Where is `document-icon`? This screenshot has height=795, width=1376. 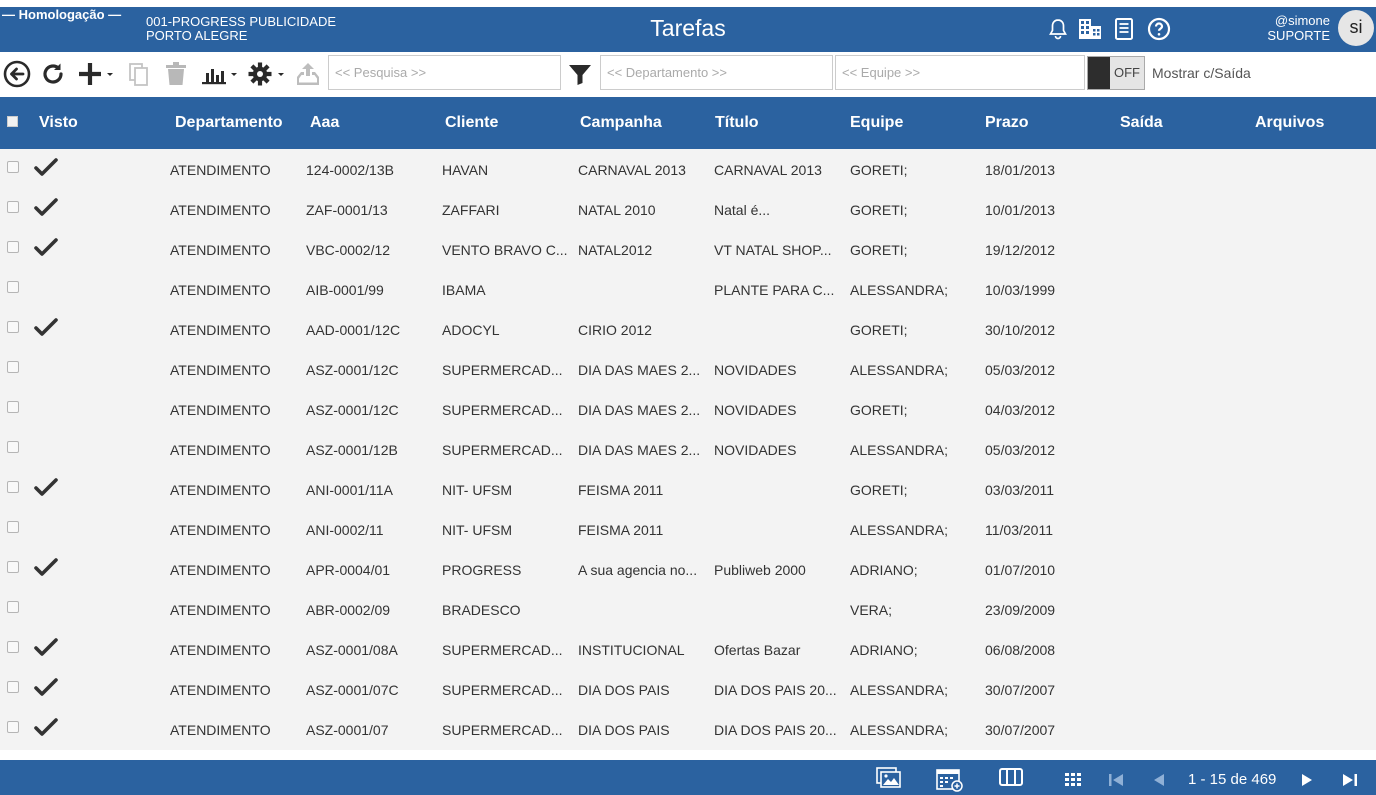
document-icon is located at coordinates (1124, 29).